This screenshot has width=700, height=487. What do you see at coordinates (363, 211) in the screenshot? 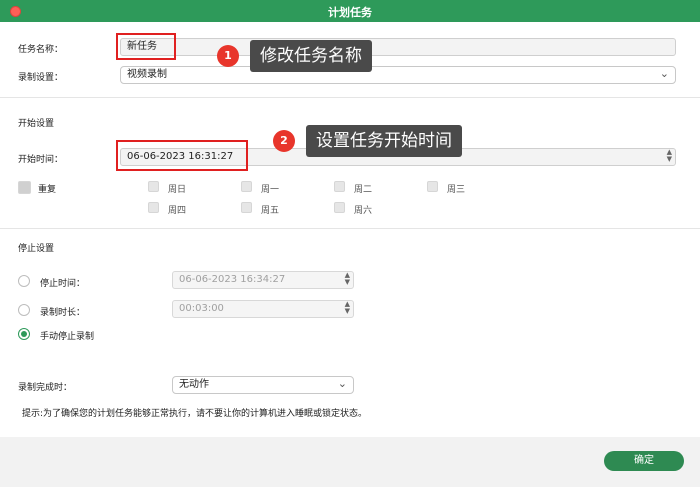
I see `day-label-sat: 周六` at bounding box center [363, 211].